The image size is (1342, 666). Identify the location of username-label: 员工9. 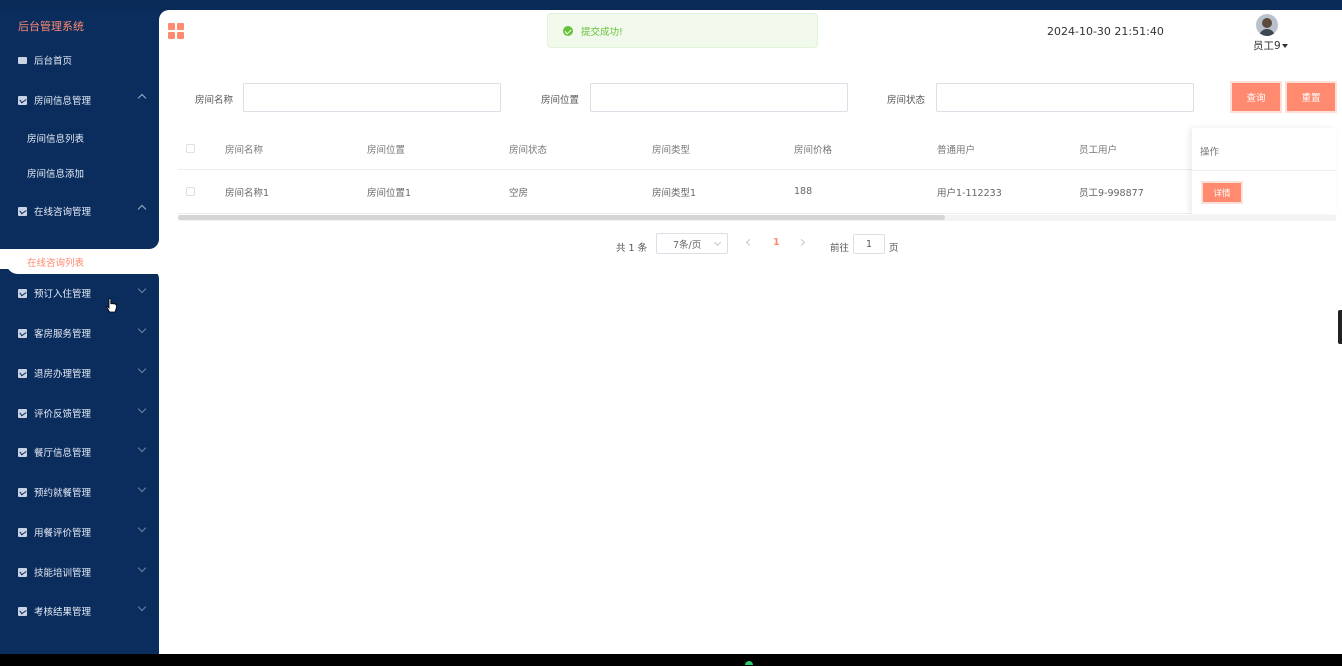
(1267, 46).